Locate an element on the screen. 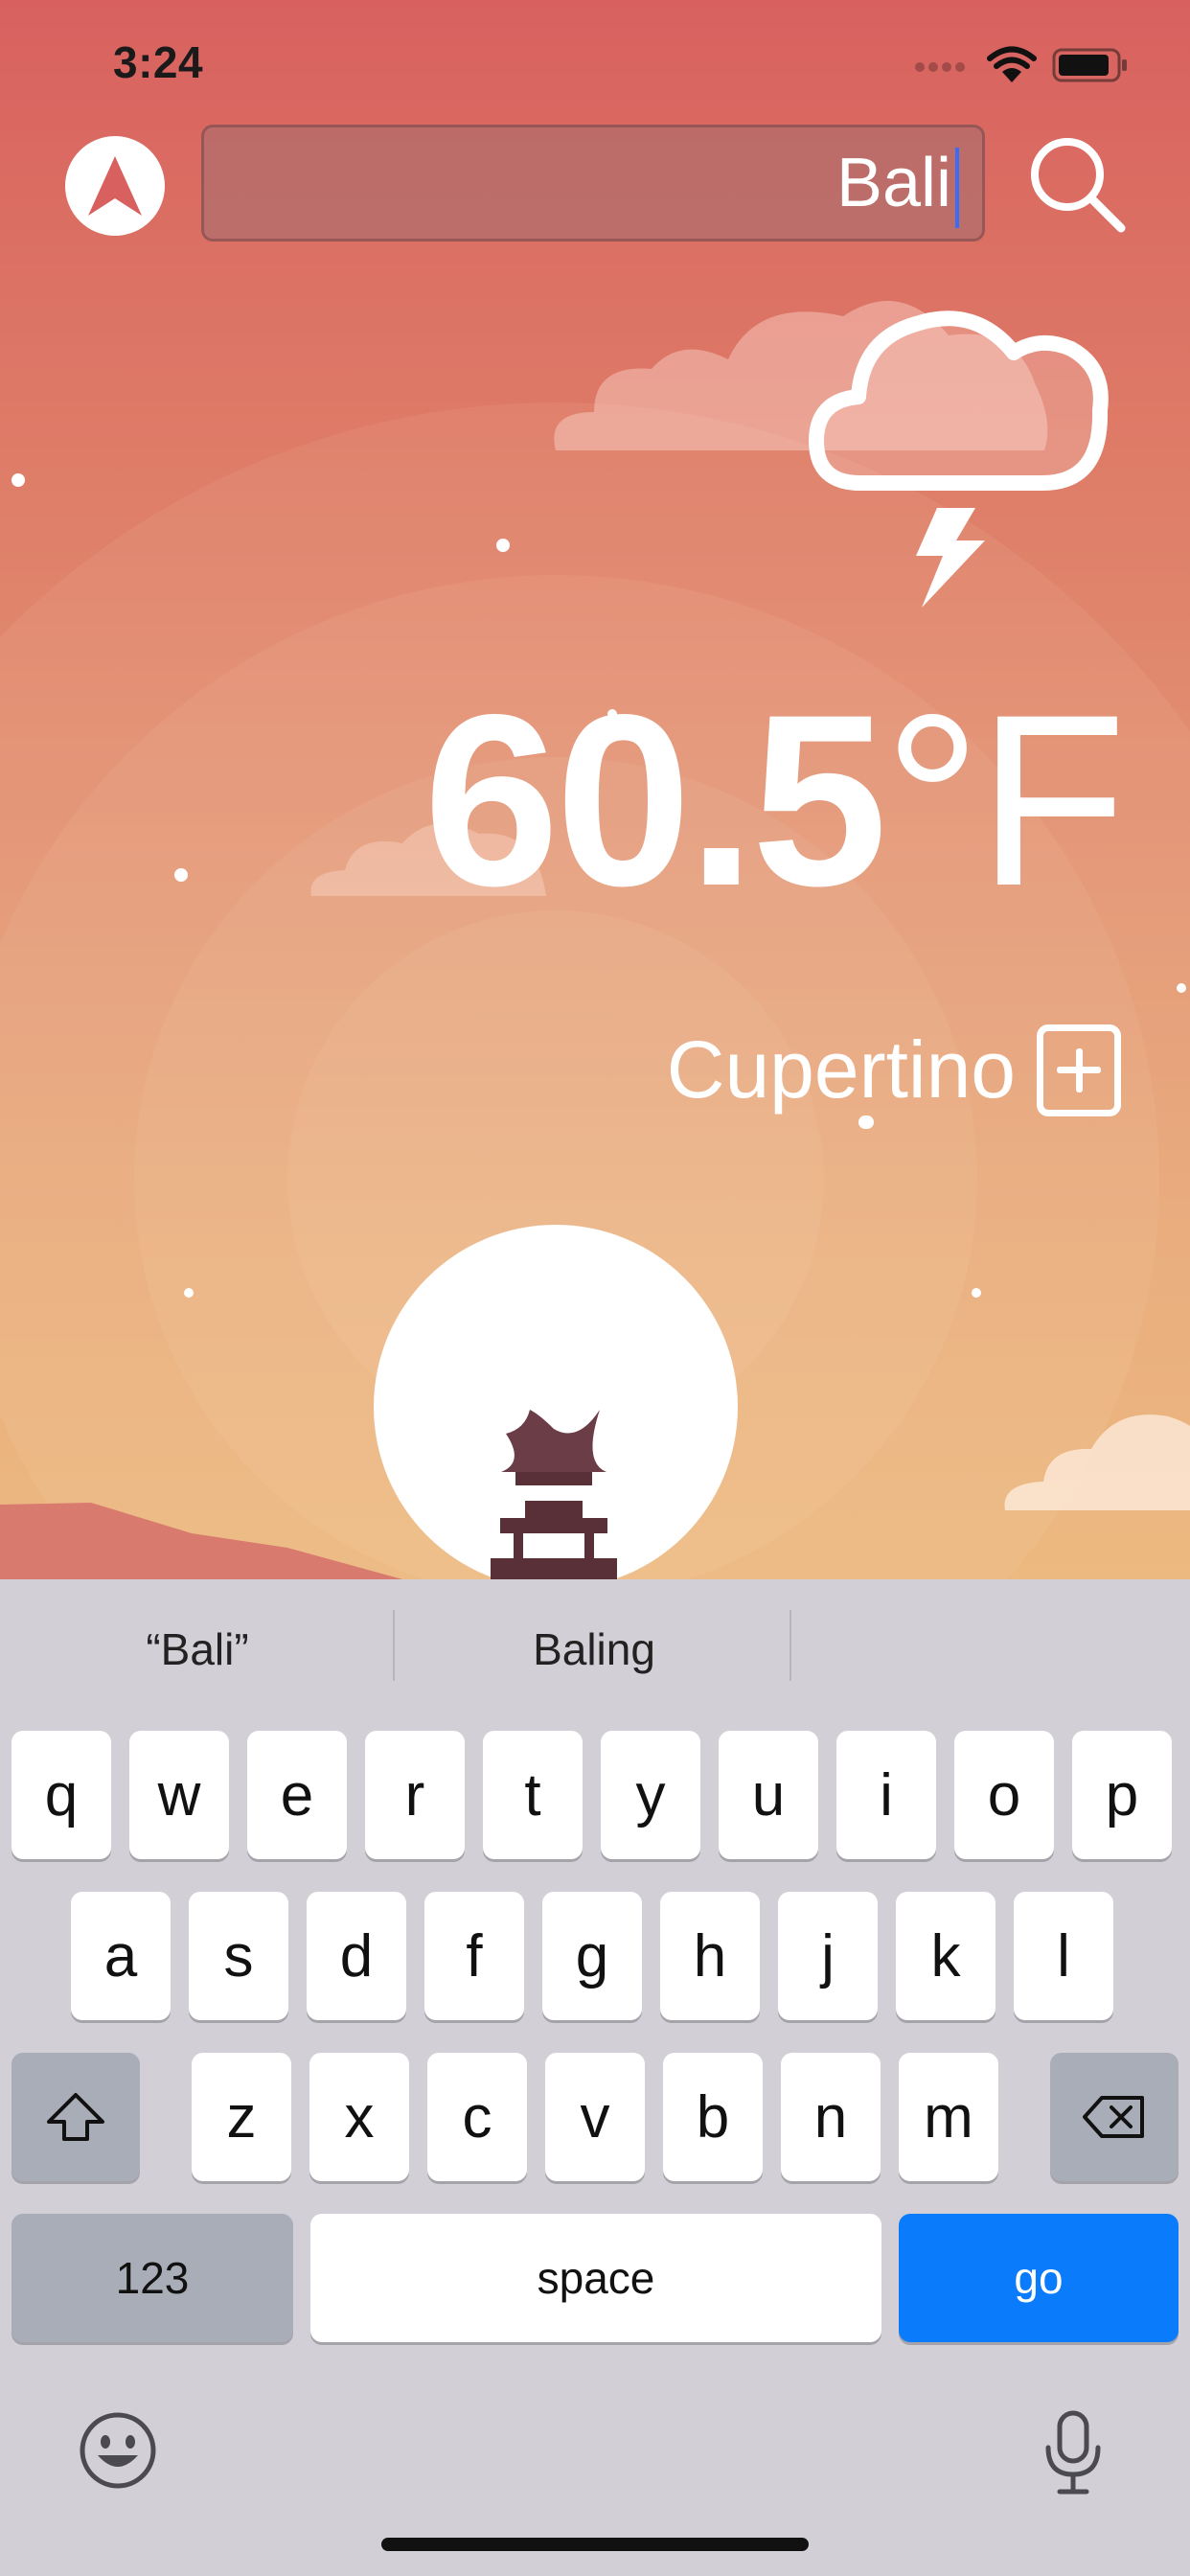 The width and height of the screenshot is (1190, 2576). key-c: c is located at coordinates (477, 2117).